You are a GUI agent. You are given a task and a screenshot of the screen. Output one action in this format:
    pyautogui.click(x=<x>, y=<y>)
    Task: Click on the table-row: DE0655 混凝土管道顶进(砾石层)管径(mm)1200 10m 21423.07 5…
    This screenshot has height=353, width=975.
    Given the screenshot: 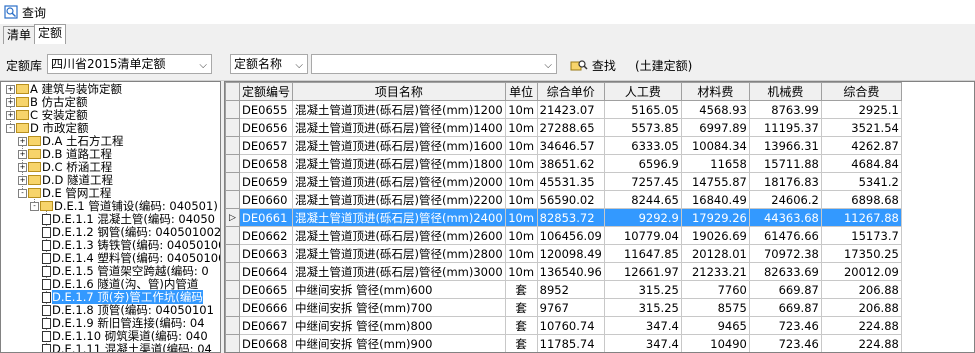 What is the action you would take?
    pyautogui.click(x=563, y=109)
    